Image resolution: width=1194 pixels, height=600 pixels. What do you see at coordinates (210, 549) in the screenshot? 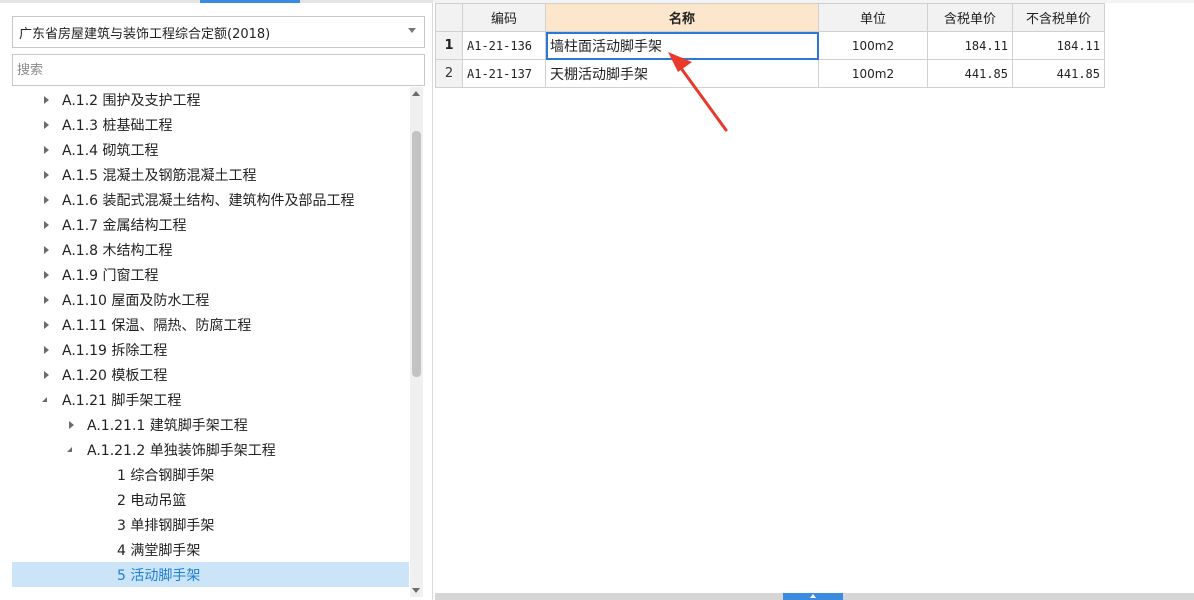
I see `tree-leaf-item: 4 满堂脚手架` at bounding box center [210, 549].